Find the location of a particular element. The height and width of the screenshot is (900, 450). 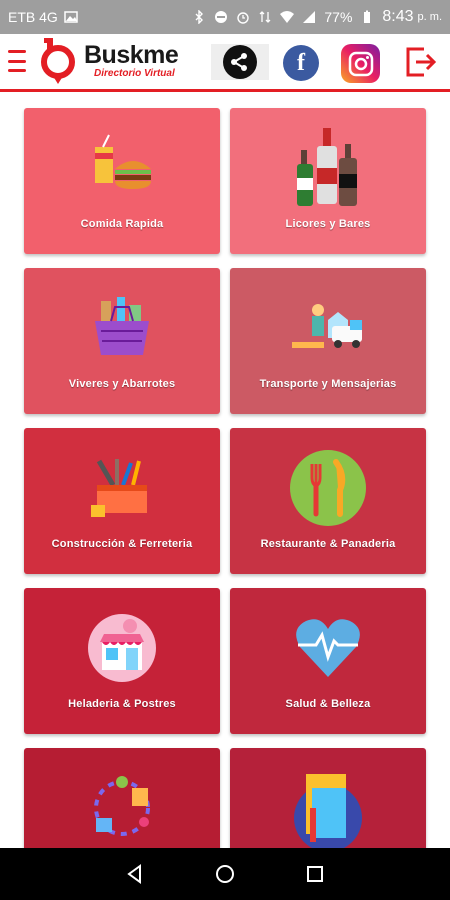

liquor-bottles-icon is located at coordinates (328, 168).